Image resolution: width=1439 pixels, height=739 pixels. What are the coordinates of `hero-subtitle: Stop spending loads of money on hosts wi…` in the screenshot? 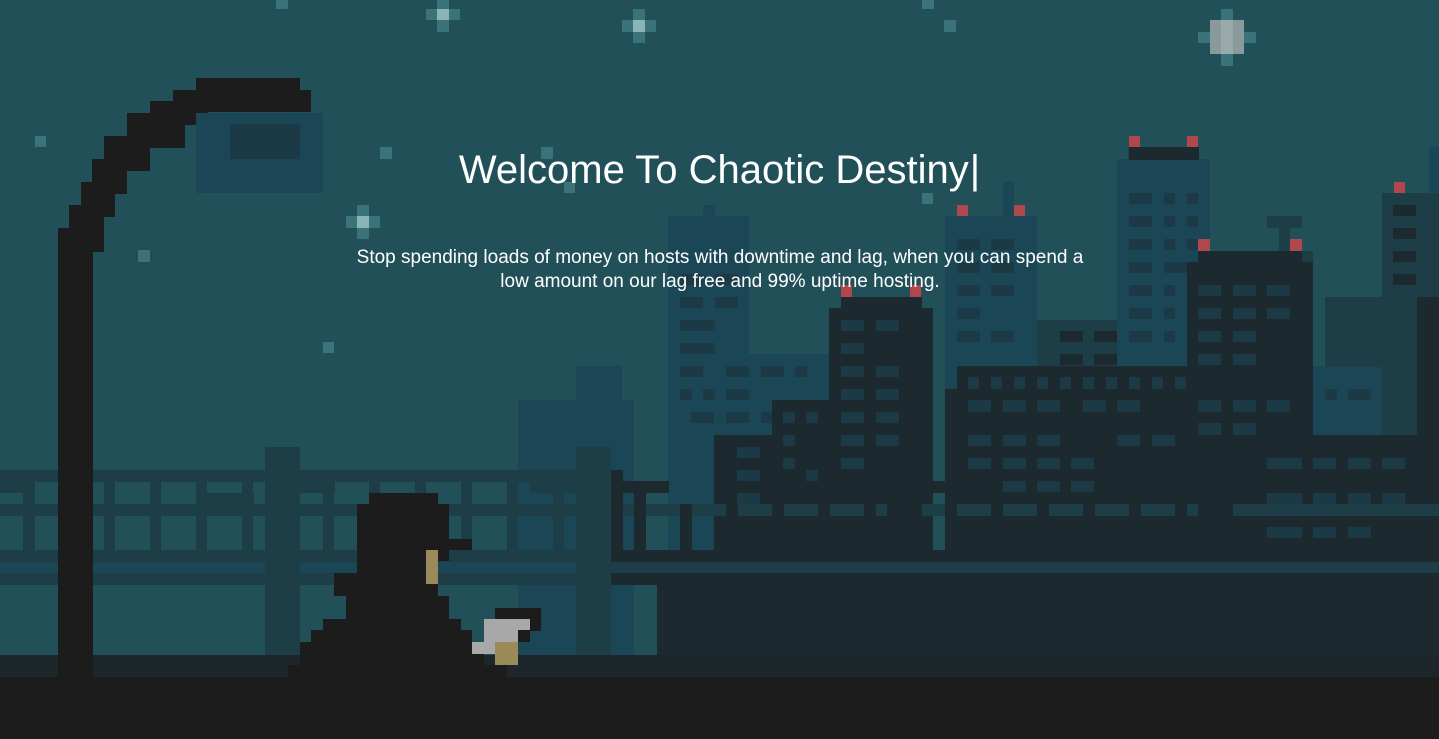 It's located at (720, 269).